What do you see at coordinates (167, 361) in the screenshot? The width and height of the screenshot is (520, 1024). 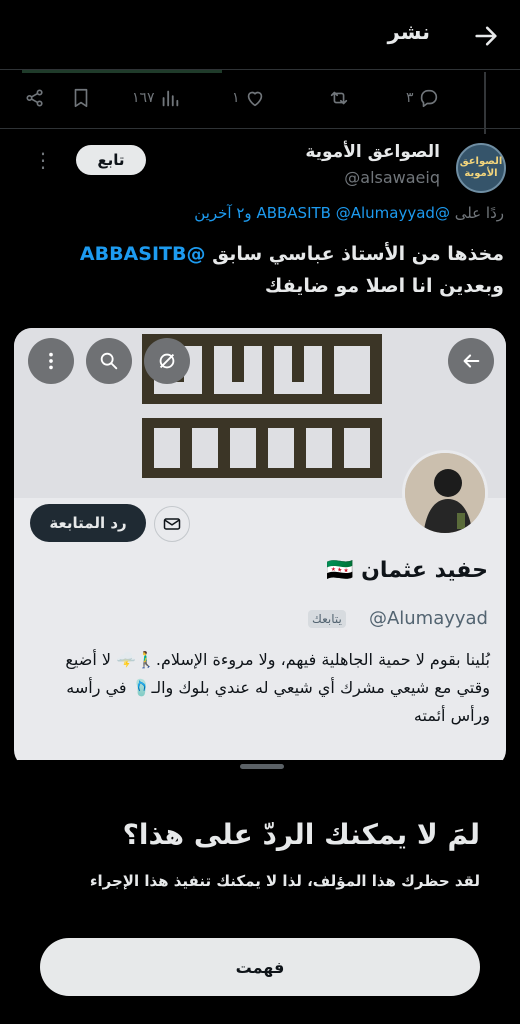 I see `card-mute-icon` at bounding box center [167, 361].